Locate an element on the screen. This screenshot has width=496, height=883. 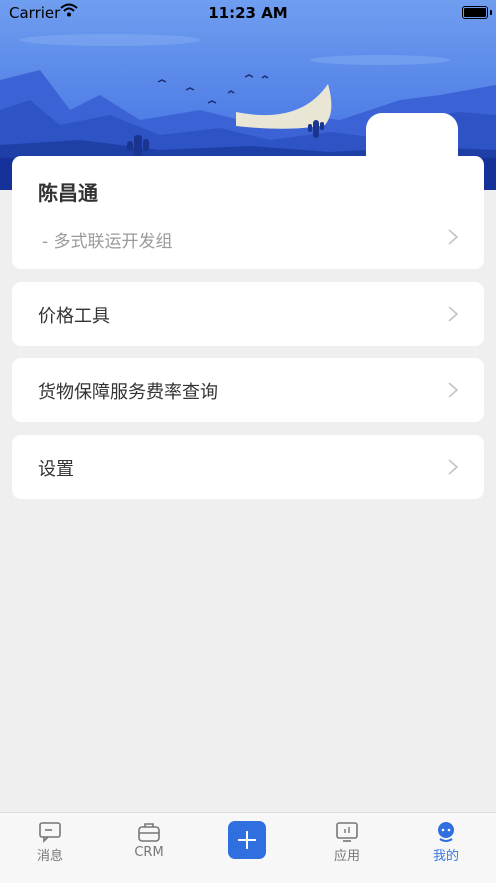
tab-crm: CRM is located at coordinates (149, 848).